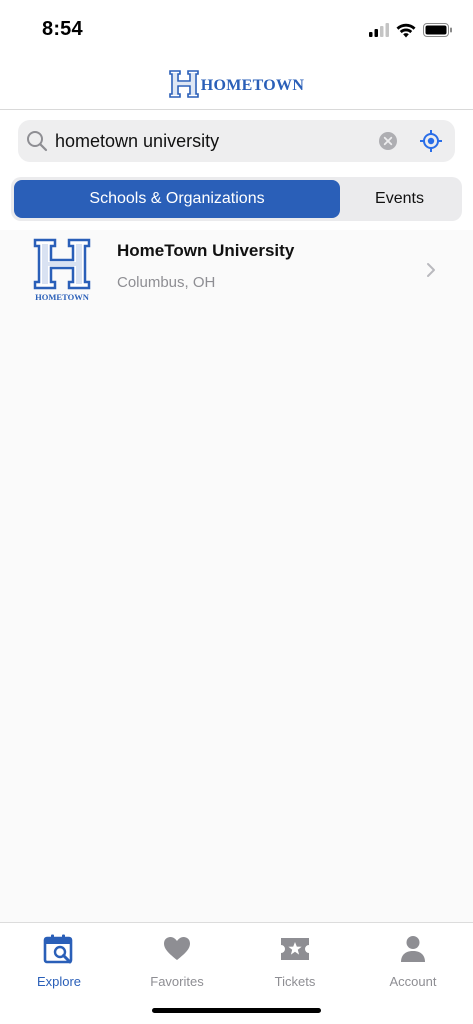 The image size is (473, 1024). What do you see at coordinates (37, 141) in the screenshot?
I see `search-icon` at bounding box center [37, 141].